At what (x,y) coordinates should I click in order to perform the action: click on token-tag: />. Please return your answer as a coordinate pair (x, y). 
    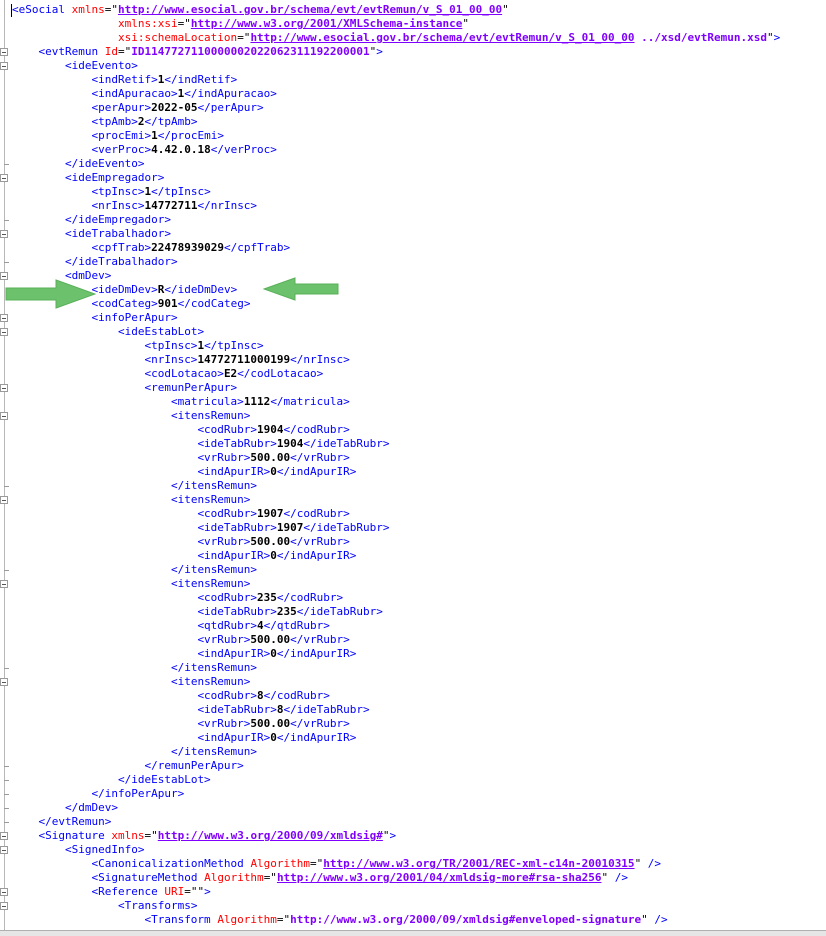
    Looking at the image, I should click on (618, 877).